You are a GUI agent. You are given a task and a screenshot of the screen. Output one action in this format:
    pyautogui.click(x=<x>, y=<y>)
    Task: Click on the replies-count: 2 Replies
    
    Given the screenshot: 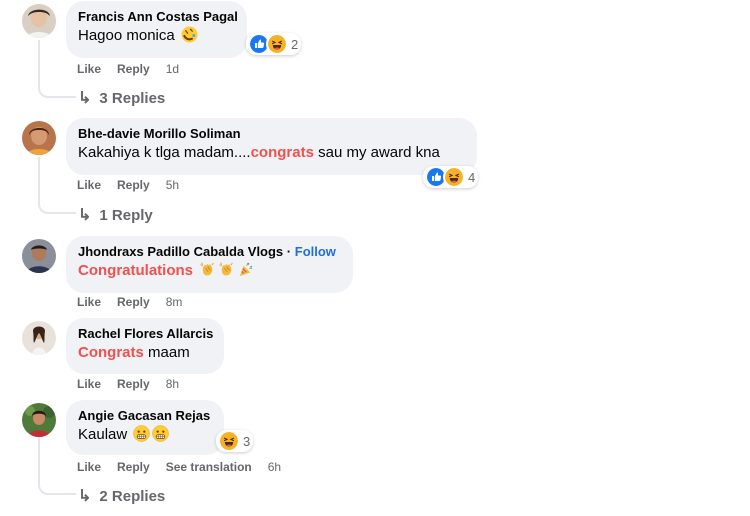 What is the action you would take?
    pyautogui.click(x=132, y=496)
    